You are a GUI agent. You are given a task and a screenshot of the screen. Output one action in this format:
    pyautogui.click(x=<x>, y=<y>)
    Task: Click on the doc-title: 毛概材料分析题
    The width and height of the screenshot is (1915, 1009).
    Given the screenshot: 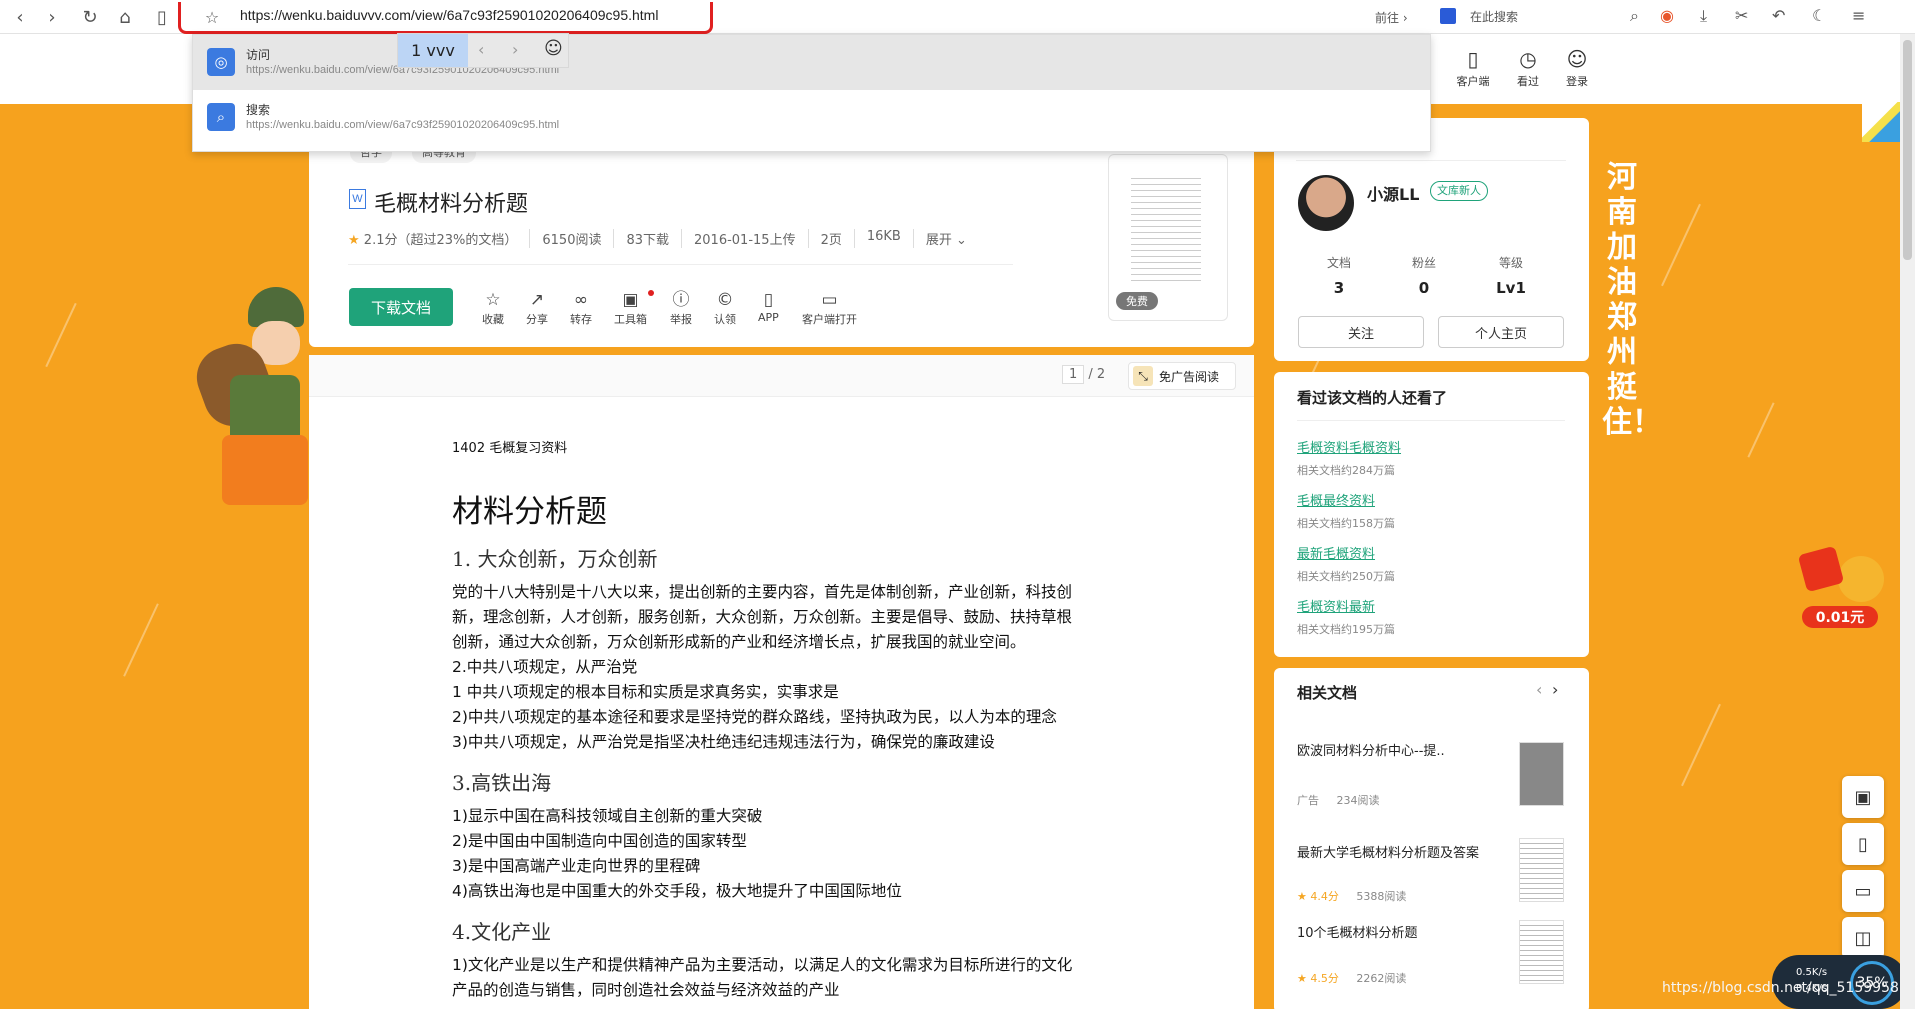 What is the action you would take?
    pyautogui.click(x=451, y=204)
    